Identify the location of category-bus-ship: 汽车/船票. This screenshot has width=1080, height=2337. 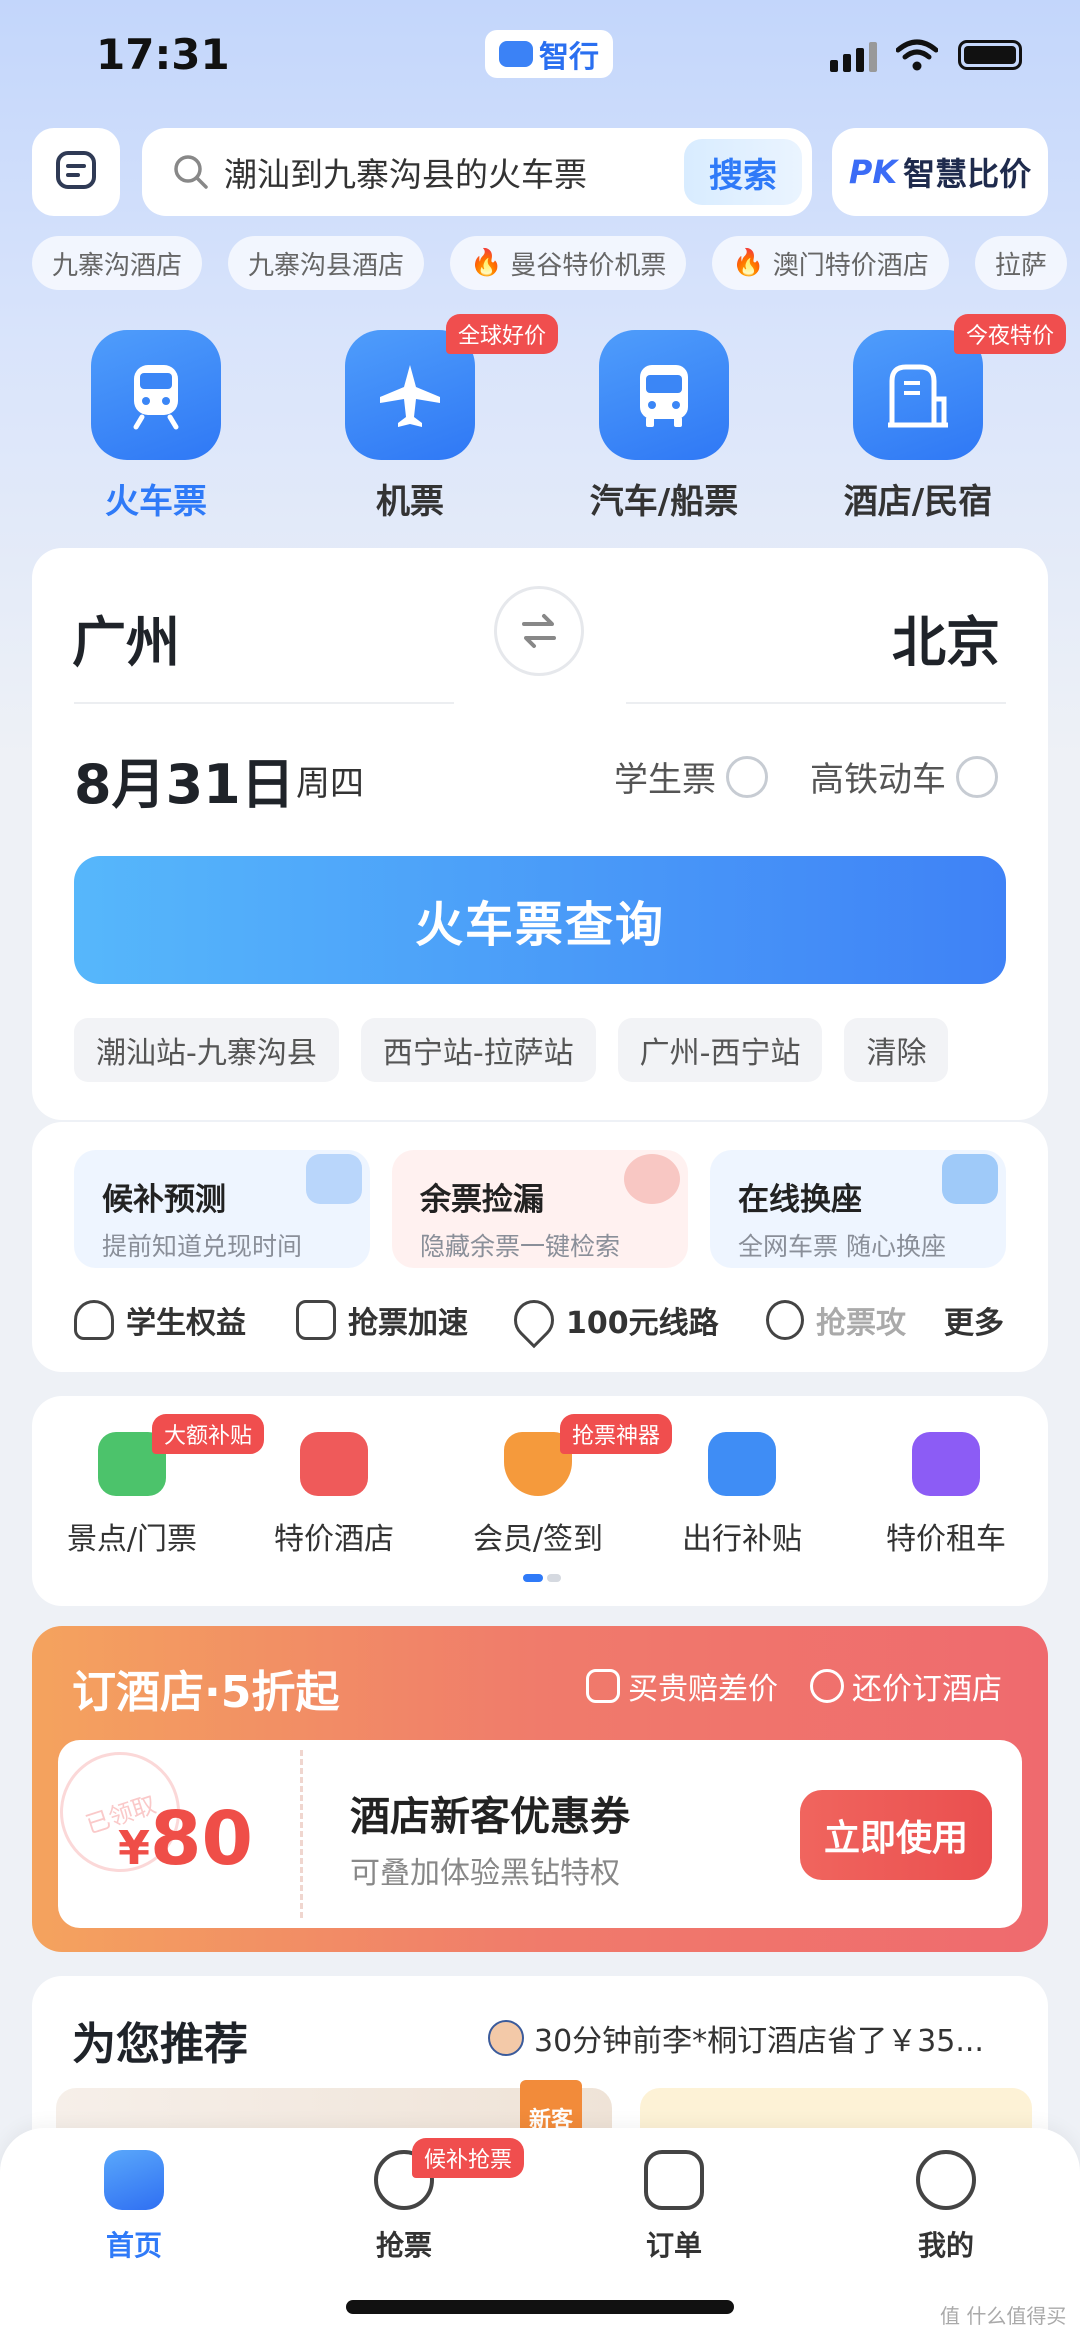
(664, 426).